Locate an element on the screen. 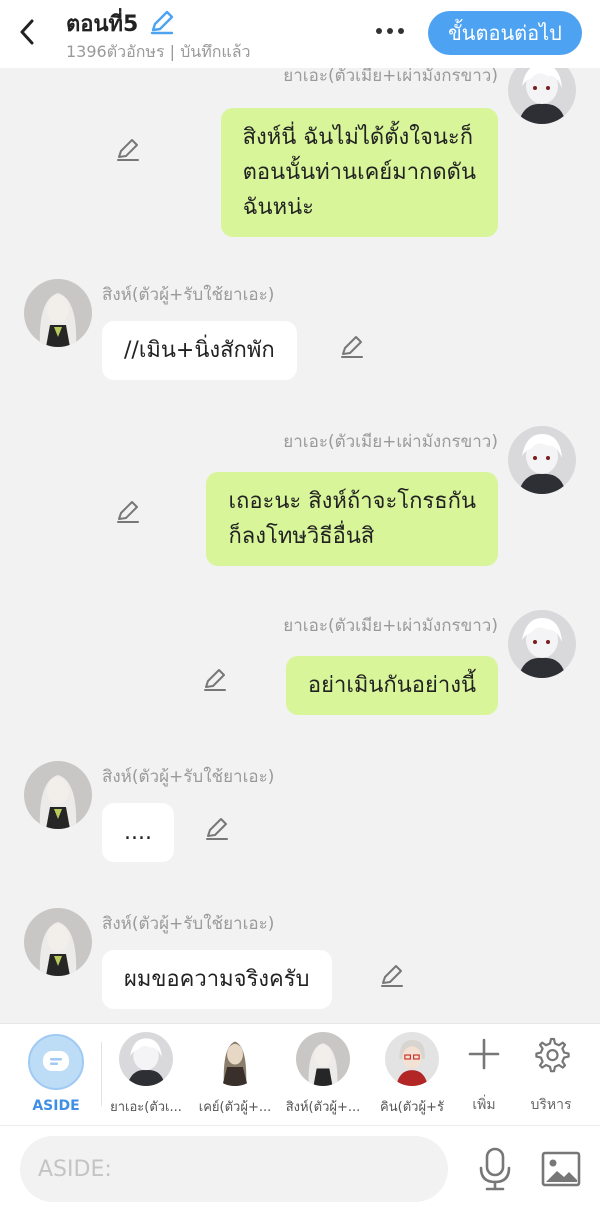 The image size is (600, 1214). next-step-button: ขั้นตอนต่อไป is located at coordinates (505, 33).